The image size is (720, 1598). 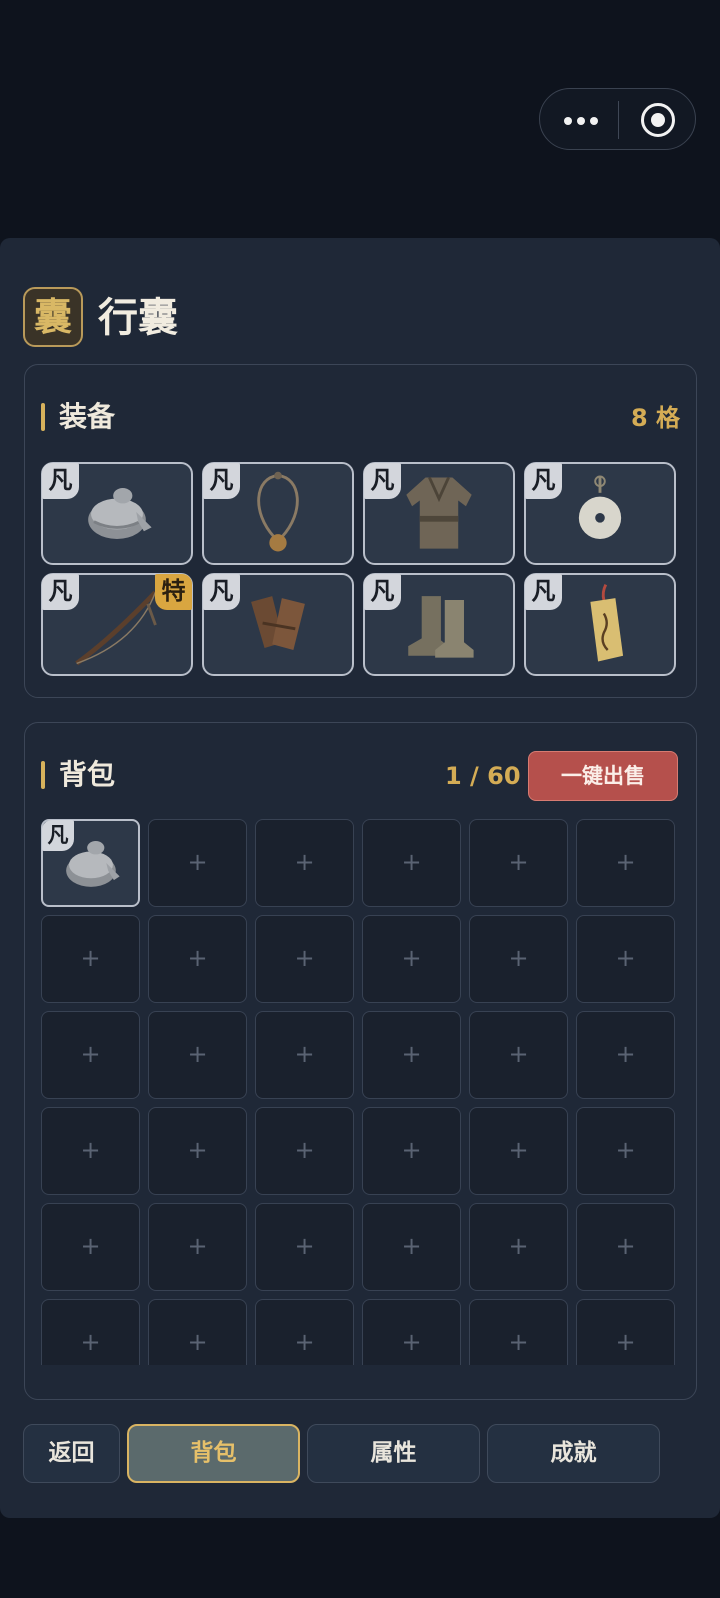 What do you see at coordinates (278, 624) in the screenshot?
I see `equip-slot-bracers: 凡` at bounding box center [278, 624].